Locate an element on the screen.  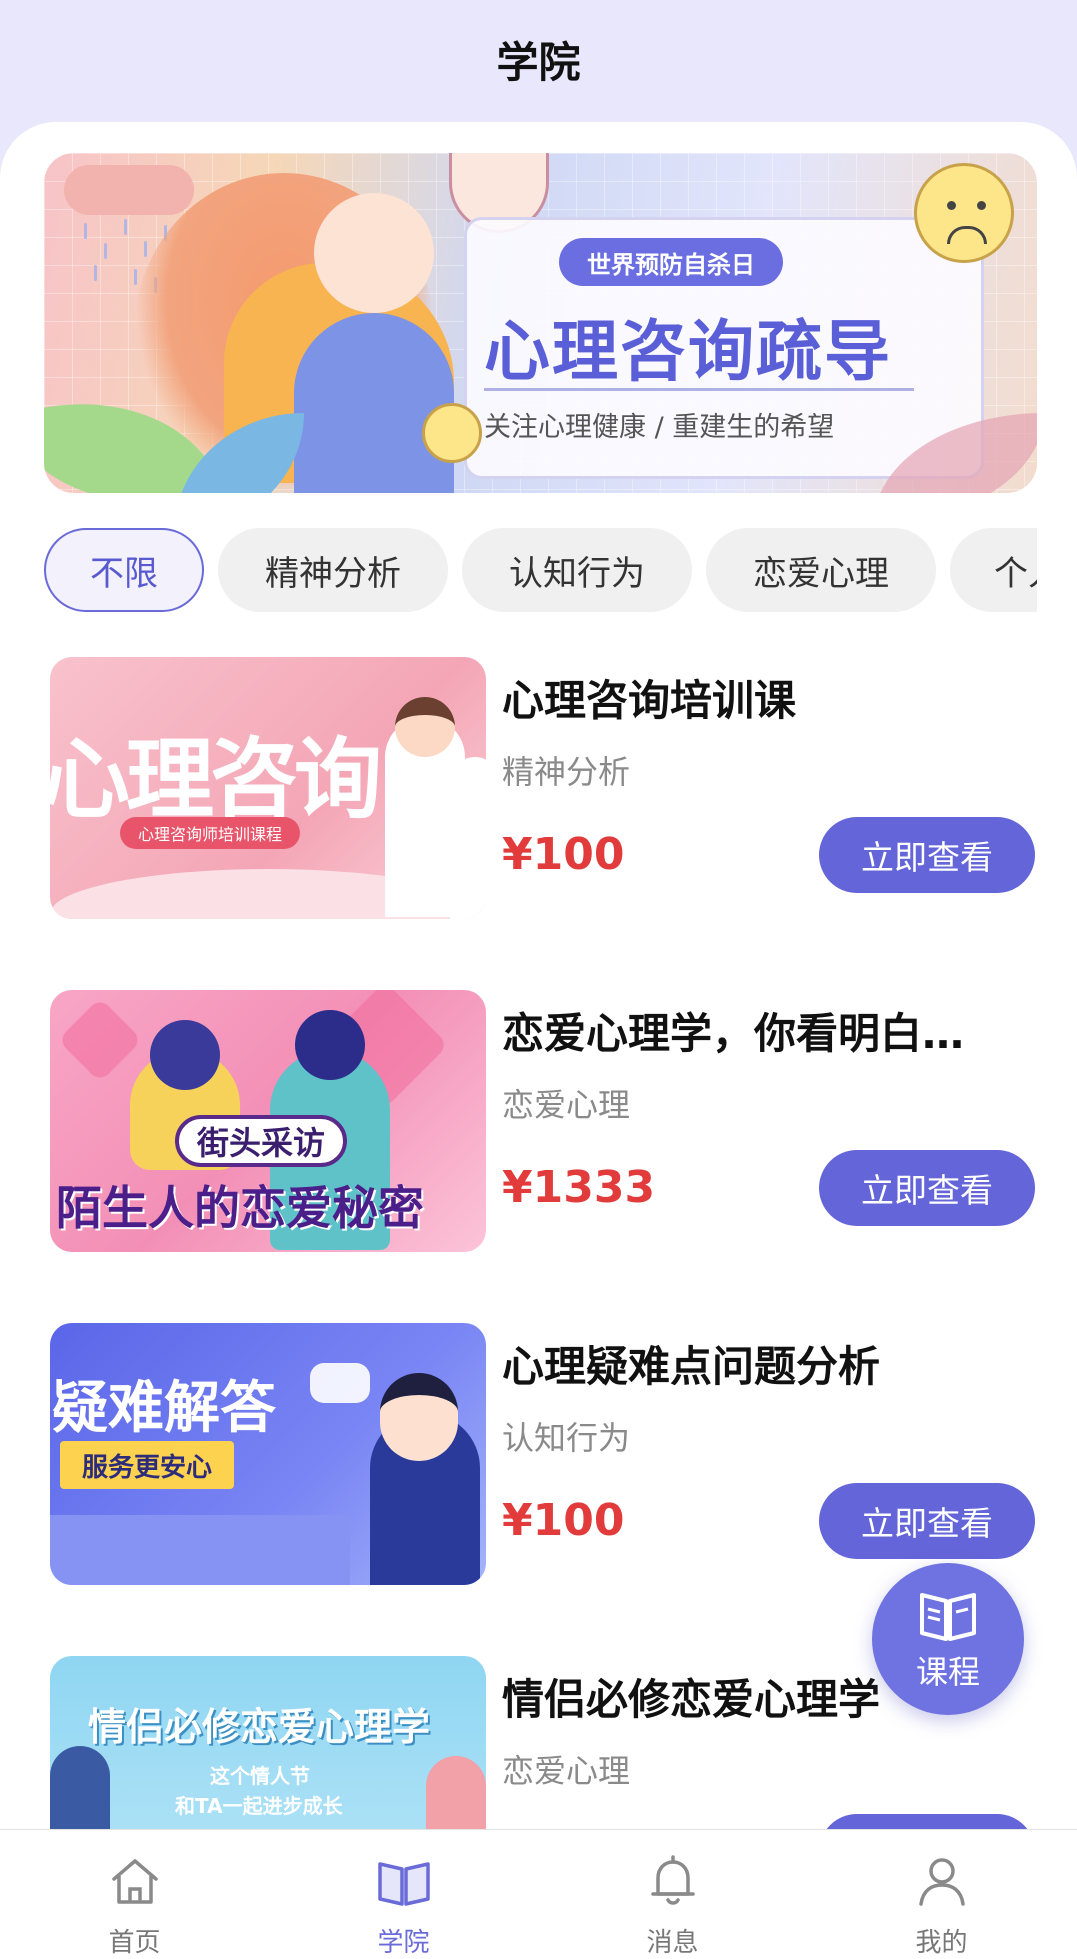
chip-love-psychology: 恋爱心理 is located at coordinates (821, 570).